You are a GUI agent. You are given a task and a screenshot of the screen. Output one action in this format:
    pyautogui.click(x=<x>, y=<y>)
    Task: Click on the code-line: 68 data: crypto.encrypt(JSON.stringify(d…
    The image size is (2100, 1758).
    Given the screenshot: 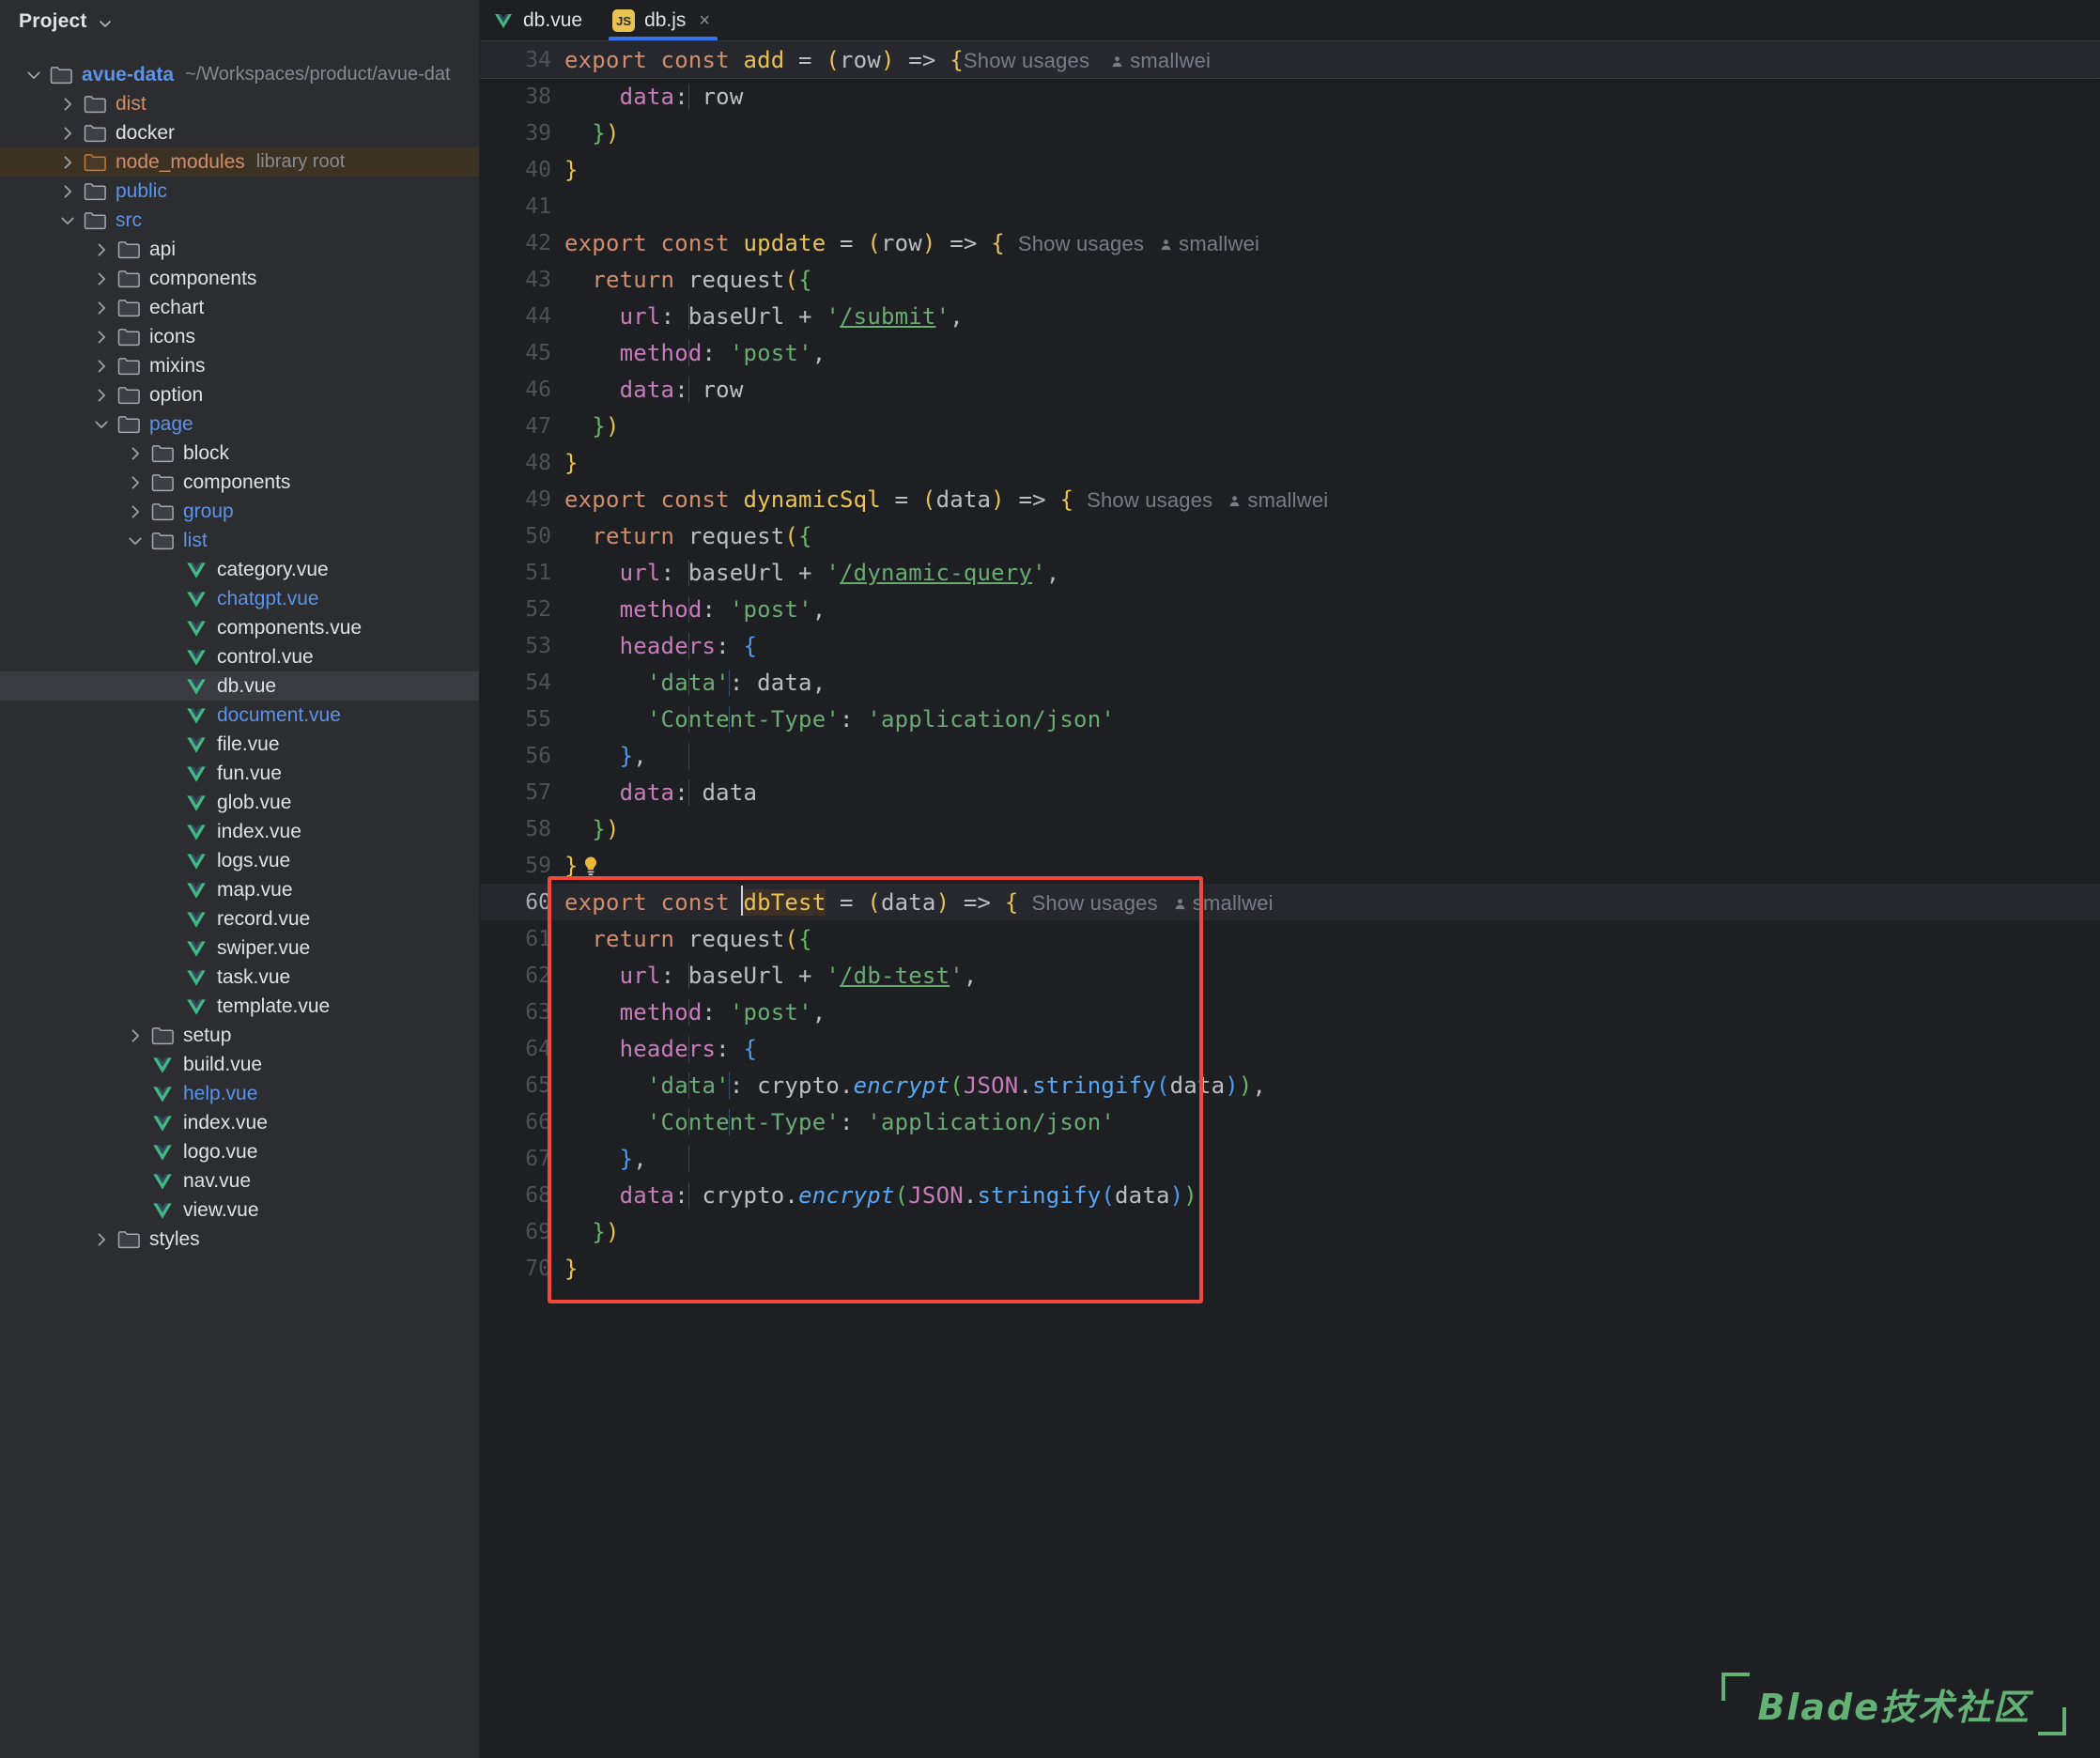 What is the action you would take?
    pyautogui.click(x=1290, y=1195)
    